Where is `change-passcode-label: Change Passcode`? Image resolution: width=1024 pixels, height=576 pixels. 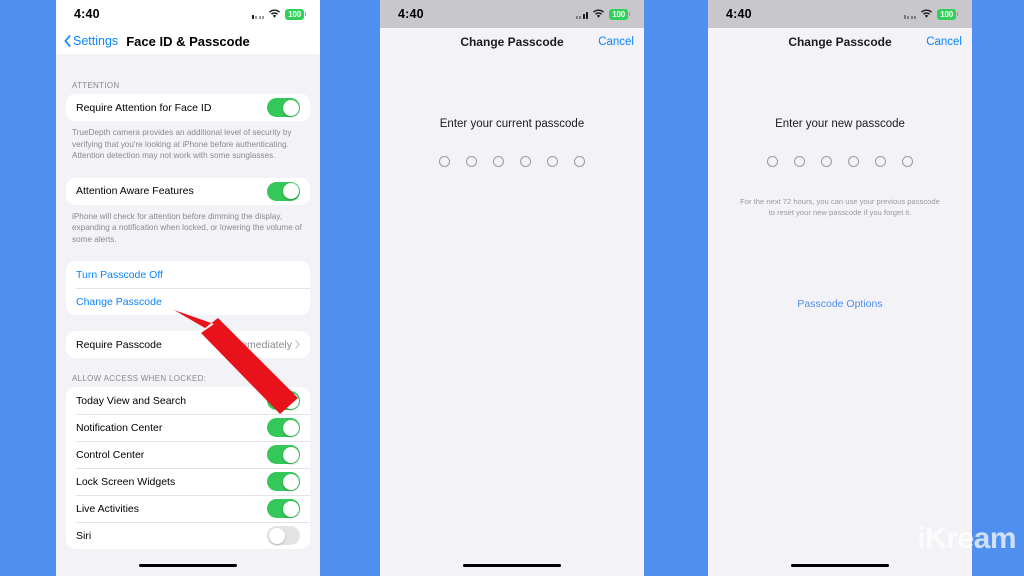
change-passcode-label: Change Passcode is located at coordinates (119, 301).